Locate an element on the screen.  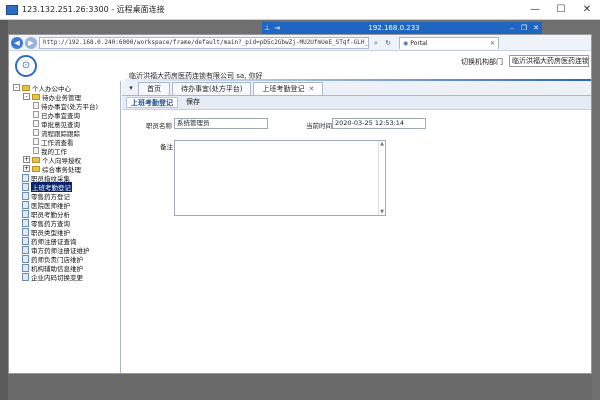
remark-textarea: ▲ ▼ is located at coordinates (280, 178).